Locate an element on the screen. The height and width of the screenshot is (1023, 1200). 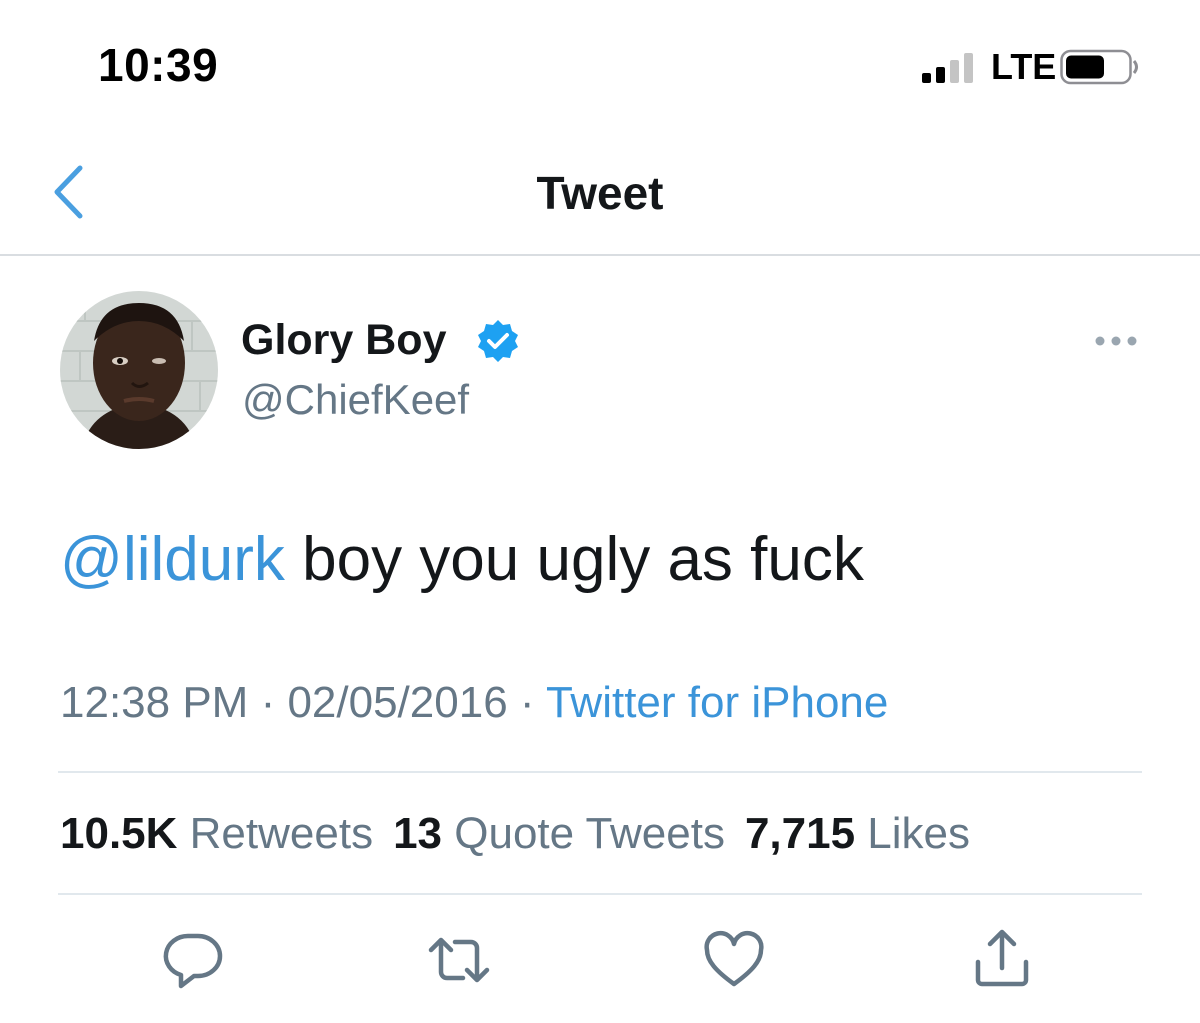
reply-button is located at coordinates (193, 960).